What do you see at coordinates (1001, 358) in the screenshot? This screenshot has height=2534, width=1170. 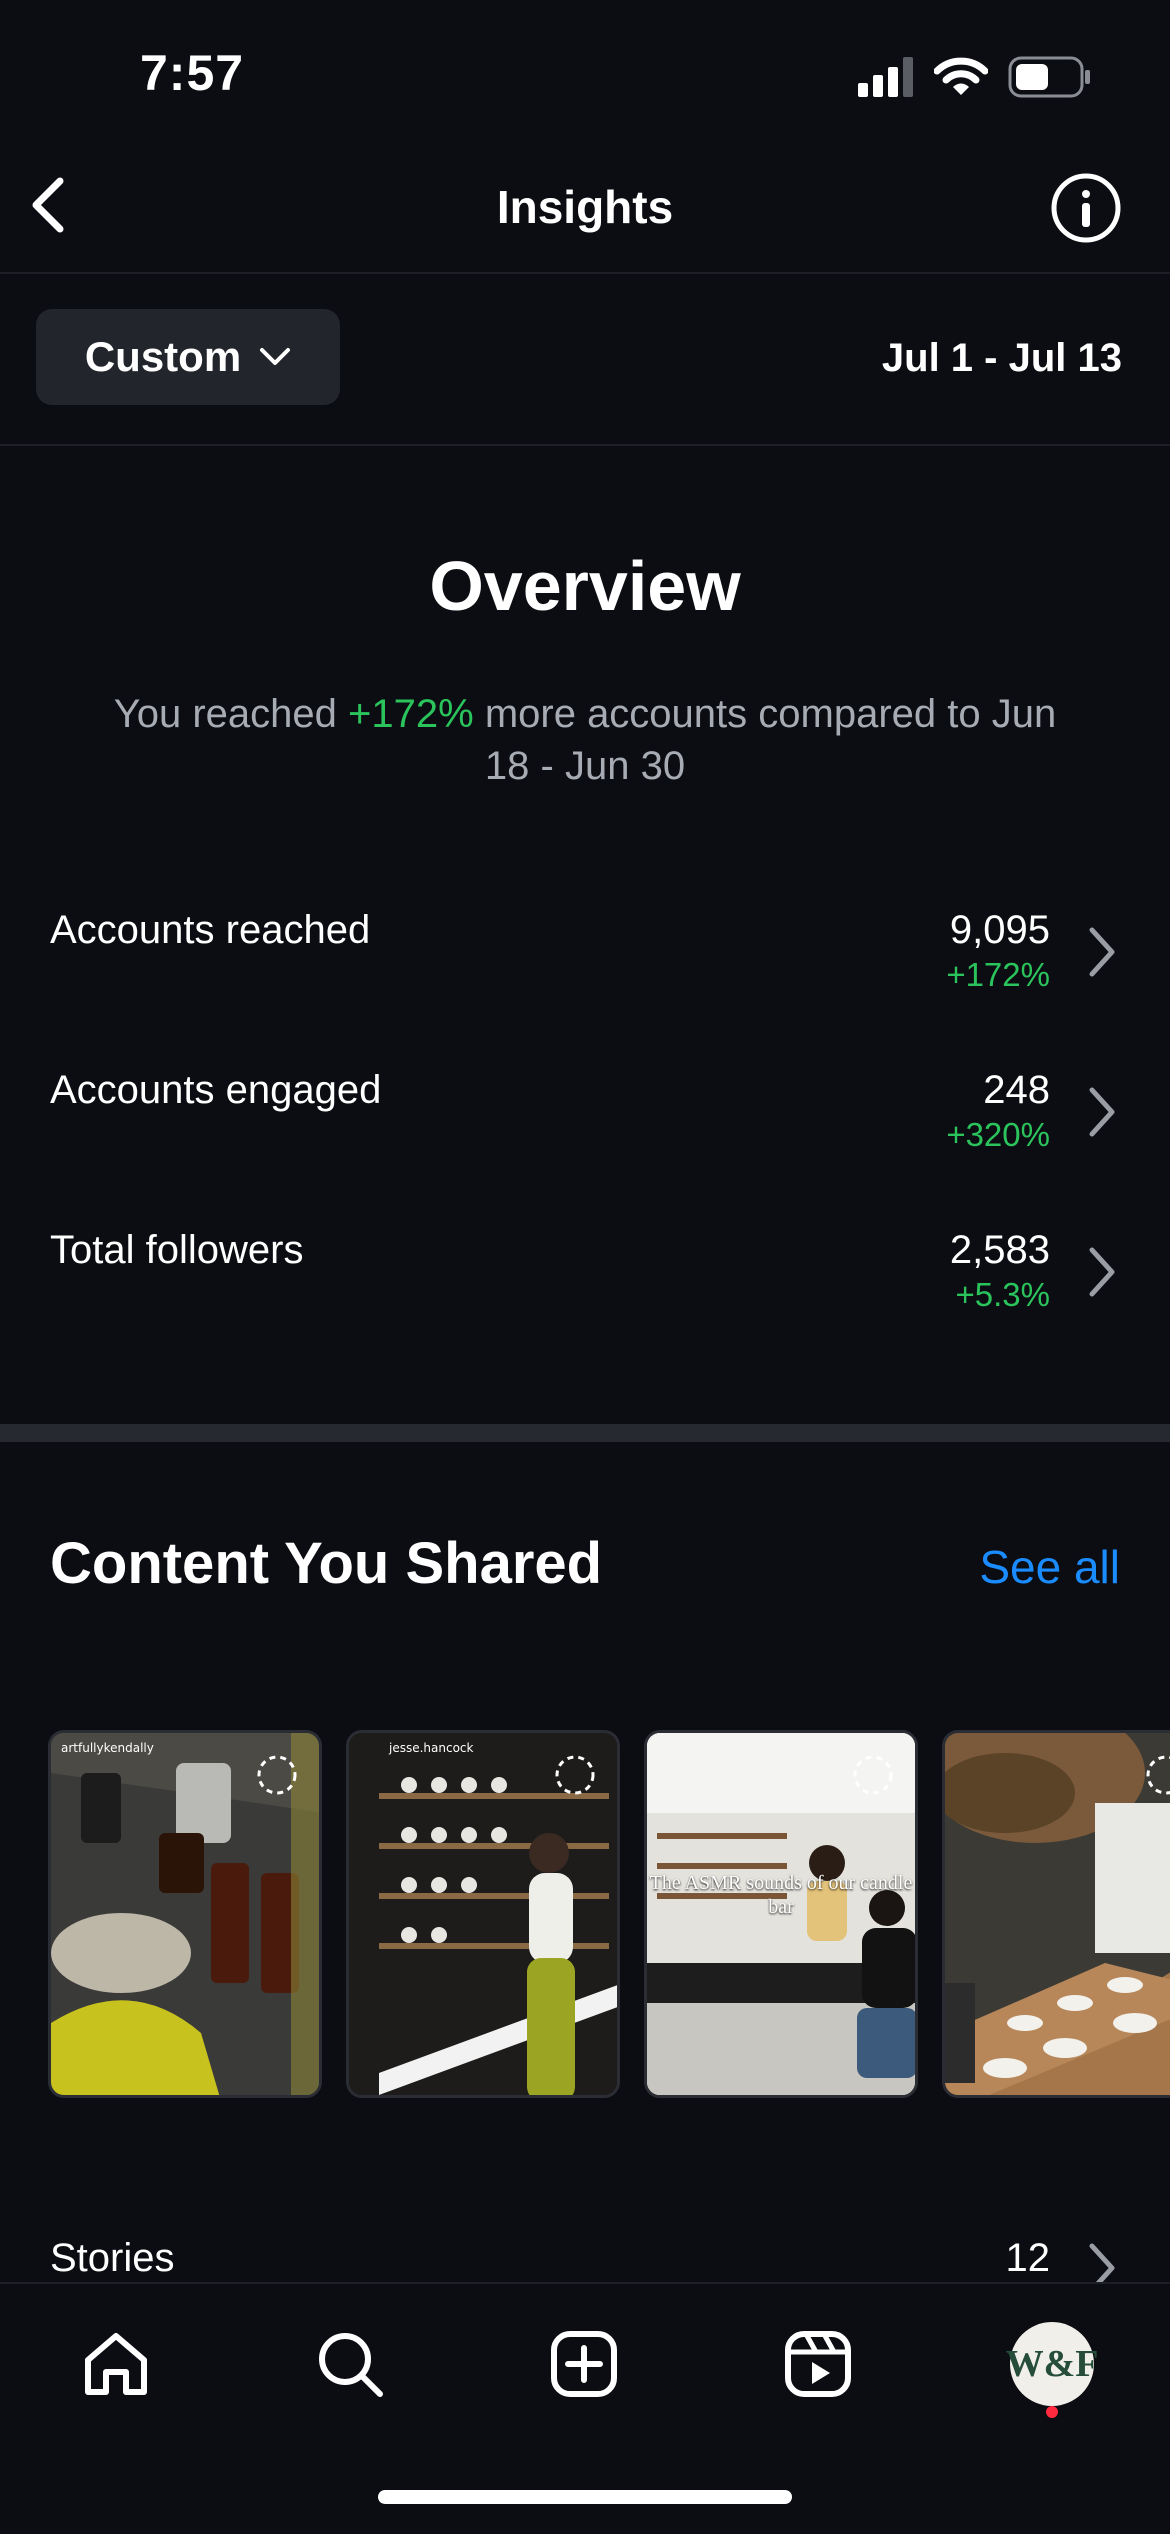 I see `date-range-text: Jul 1 - Jul 13` at bounding box center [1001, 358].